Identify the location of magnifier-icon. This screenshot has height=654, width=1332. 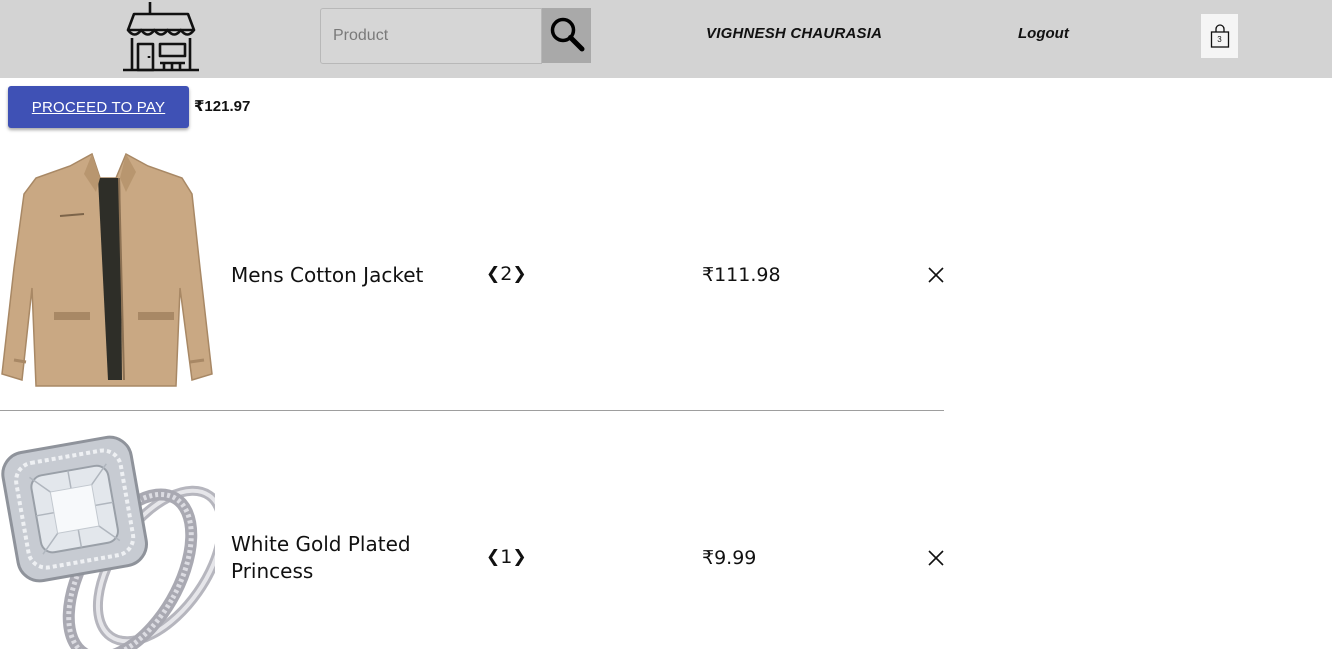
(567, 35).